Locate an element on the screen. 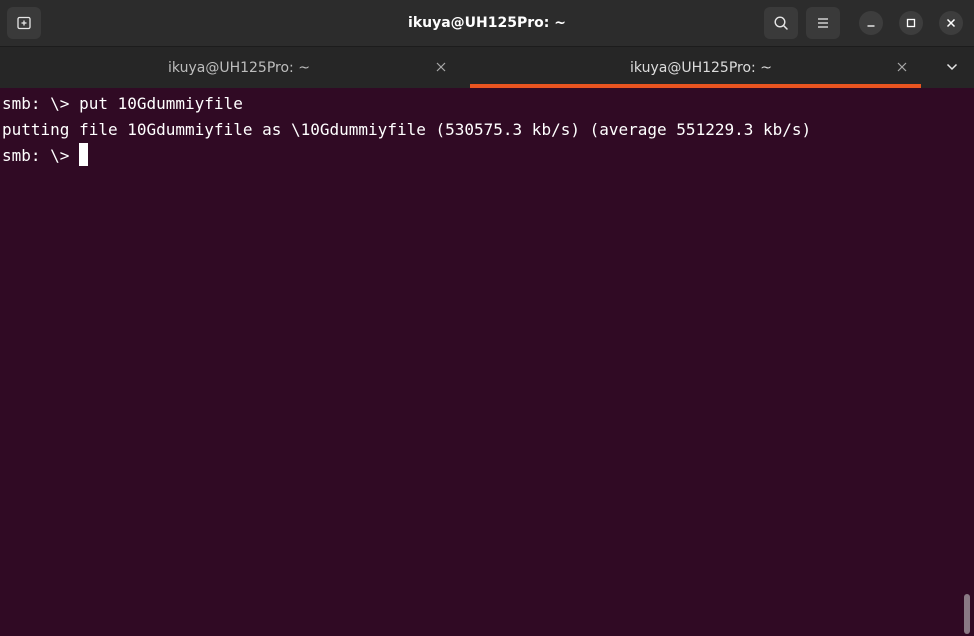 The image size is (974, 636). chevron-down-icon is located at coordinates (952, 67).